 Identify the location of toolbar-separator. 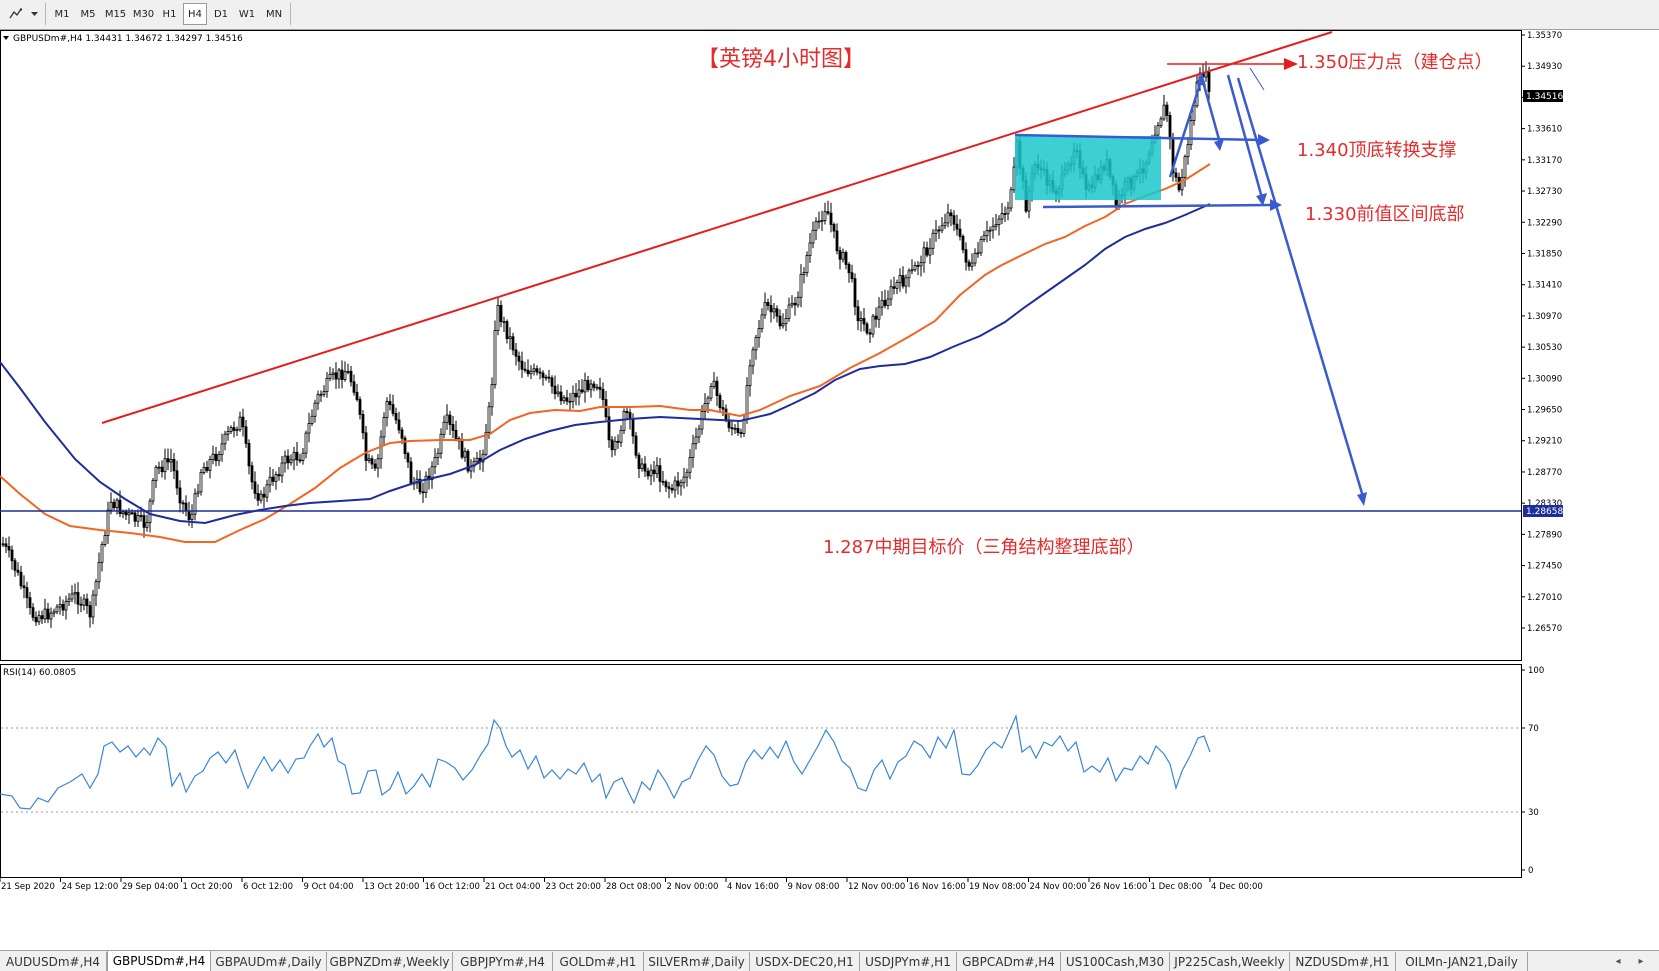
(45, 14).